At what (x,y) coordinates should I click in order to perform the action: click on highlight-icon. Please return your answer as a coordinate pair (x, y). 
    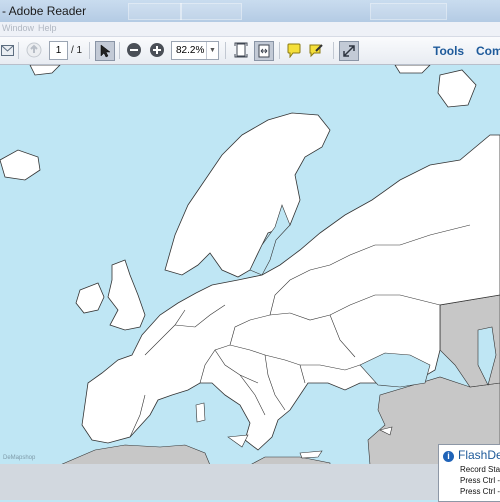
    Looking at the image, I should click on (316, 50).